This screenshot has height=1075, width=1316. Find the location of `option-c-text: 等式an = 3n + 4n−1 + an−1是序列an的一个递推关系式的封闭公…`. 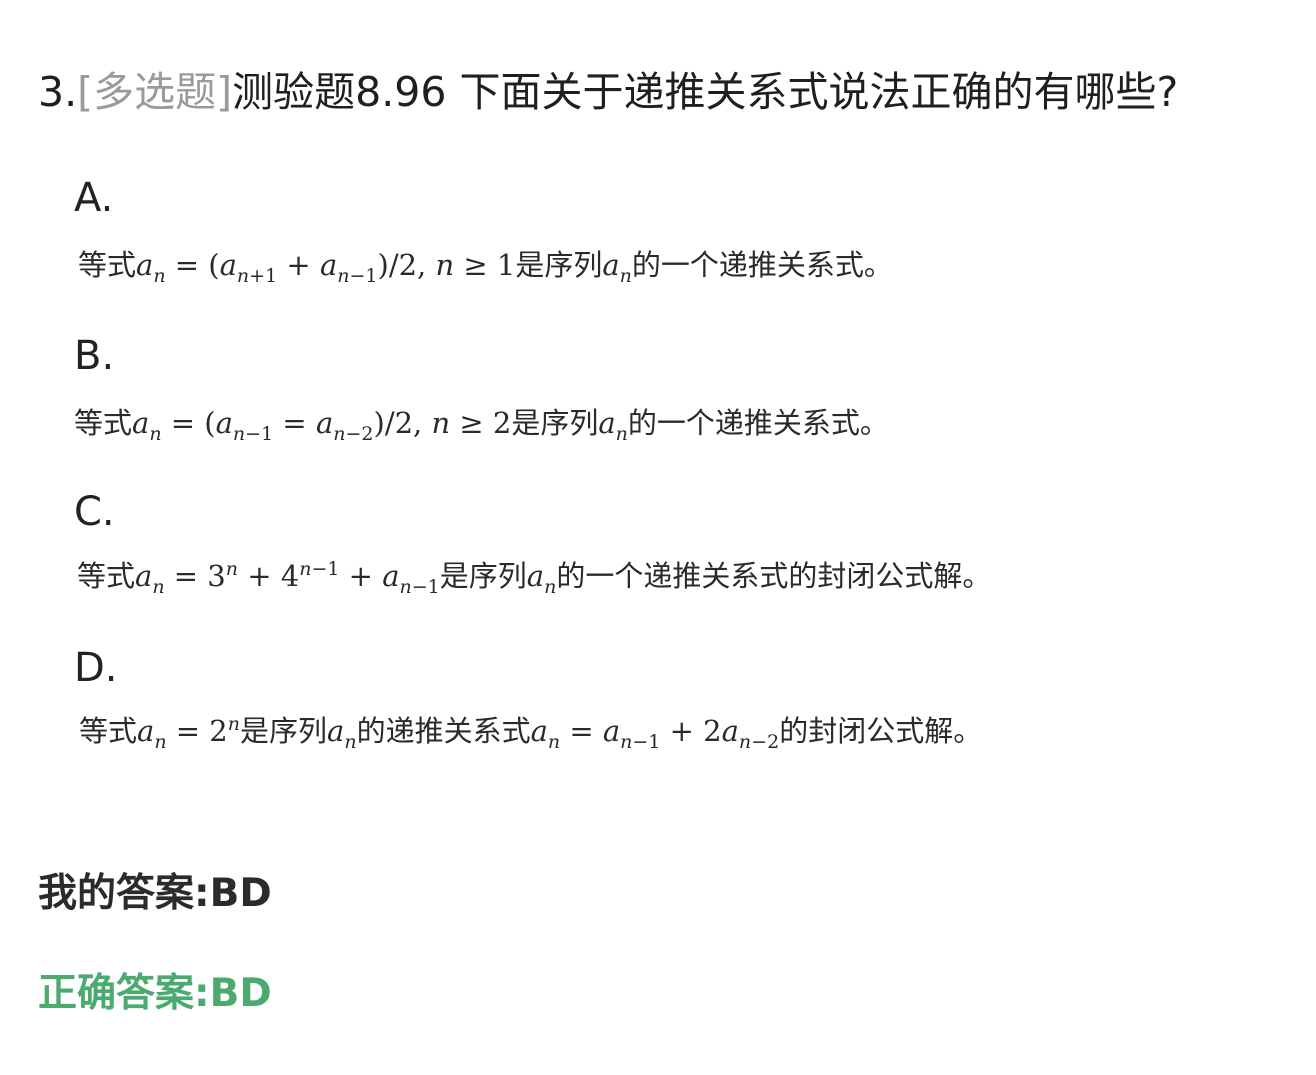

option-c-text: 等式an = 3n + 4n−1 + an−1是序列an的一个递推关系式的封闭公… is located at coordinates (534, 576).